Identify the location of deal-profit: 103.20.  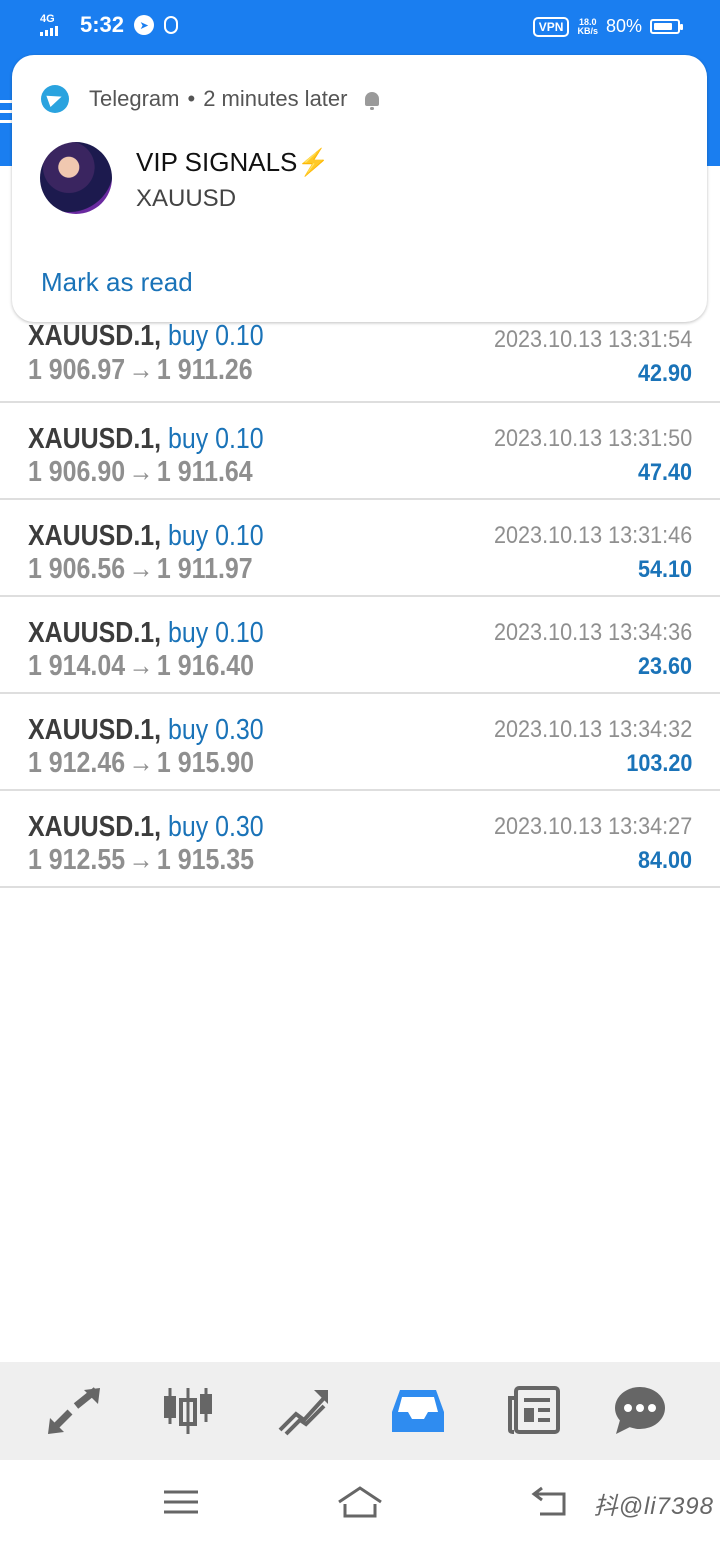
(658, 763).